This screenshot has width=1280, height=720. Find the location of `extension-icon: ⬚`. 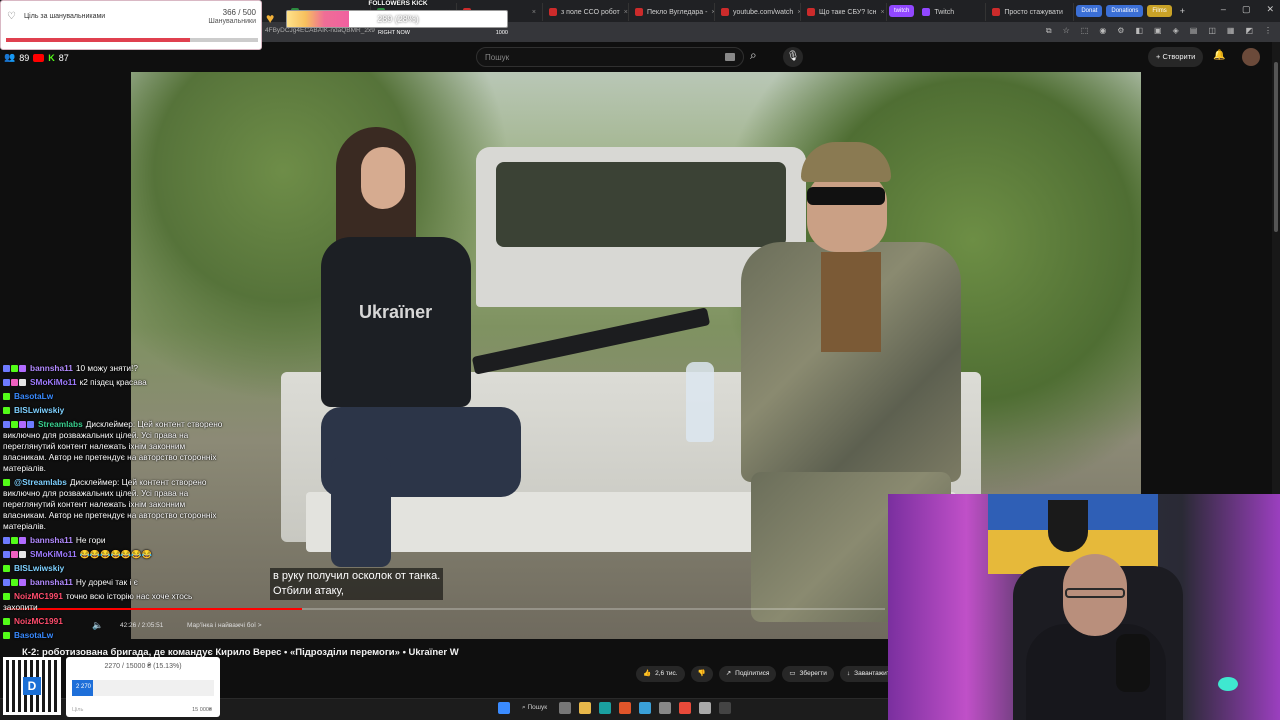

extension-icon: ⬚ is located at coordinates (1085, 31).